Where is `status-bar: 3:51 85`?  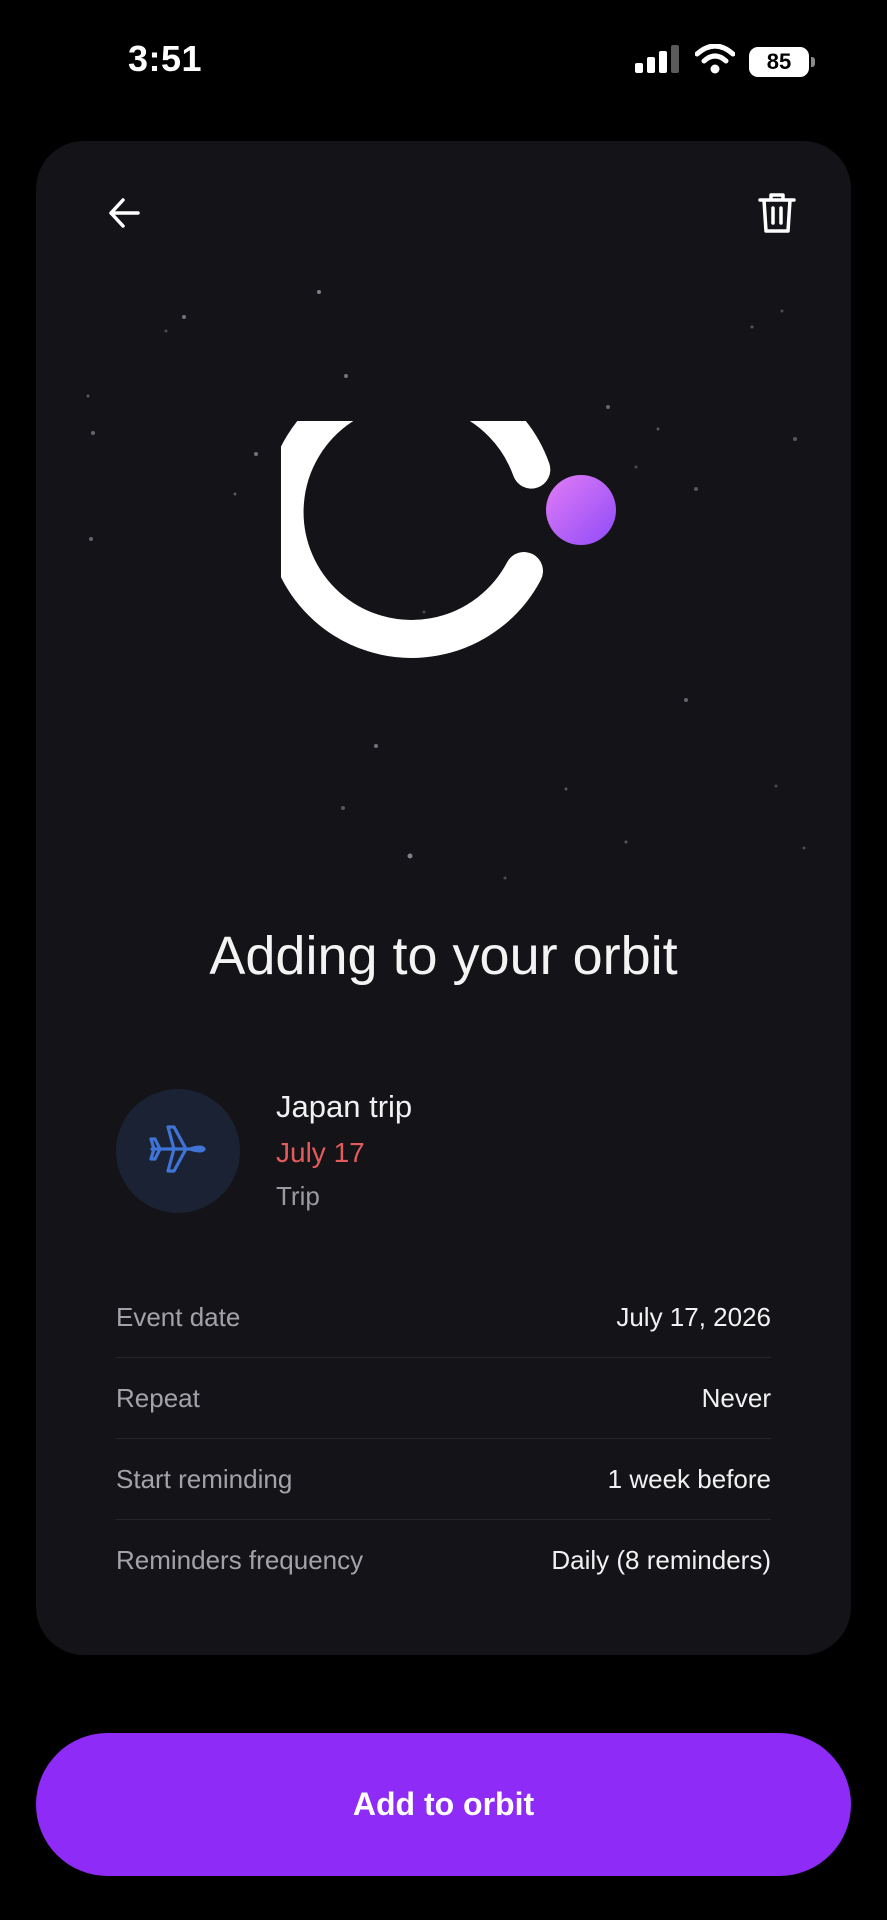
status-bar: 3:51 85 is located at coordinates (443, 60).